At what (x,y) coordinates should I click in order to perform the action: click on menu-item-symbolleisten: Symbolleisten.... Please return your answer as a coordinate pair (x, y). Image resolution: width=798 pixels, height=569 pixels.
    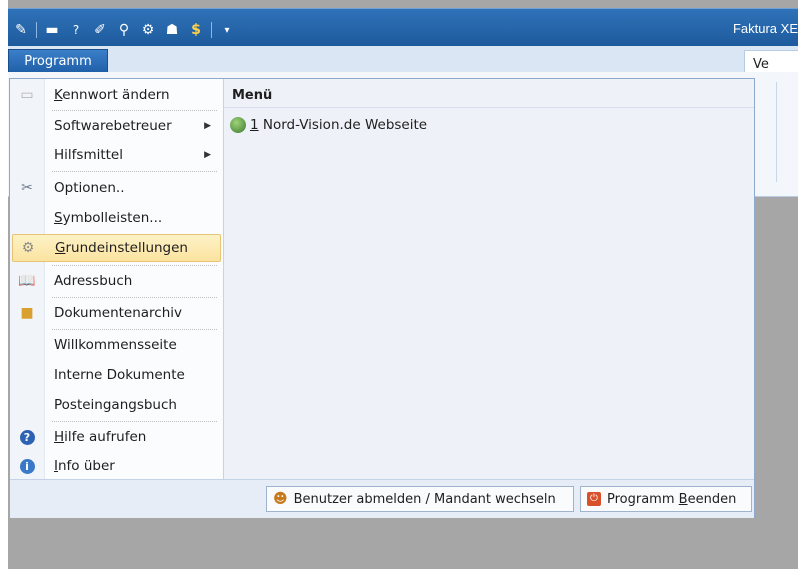
    Looking at the image, I should click on (116, 218).